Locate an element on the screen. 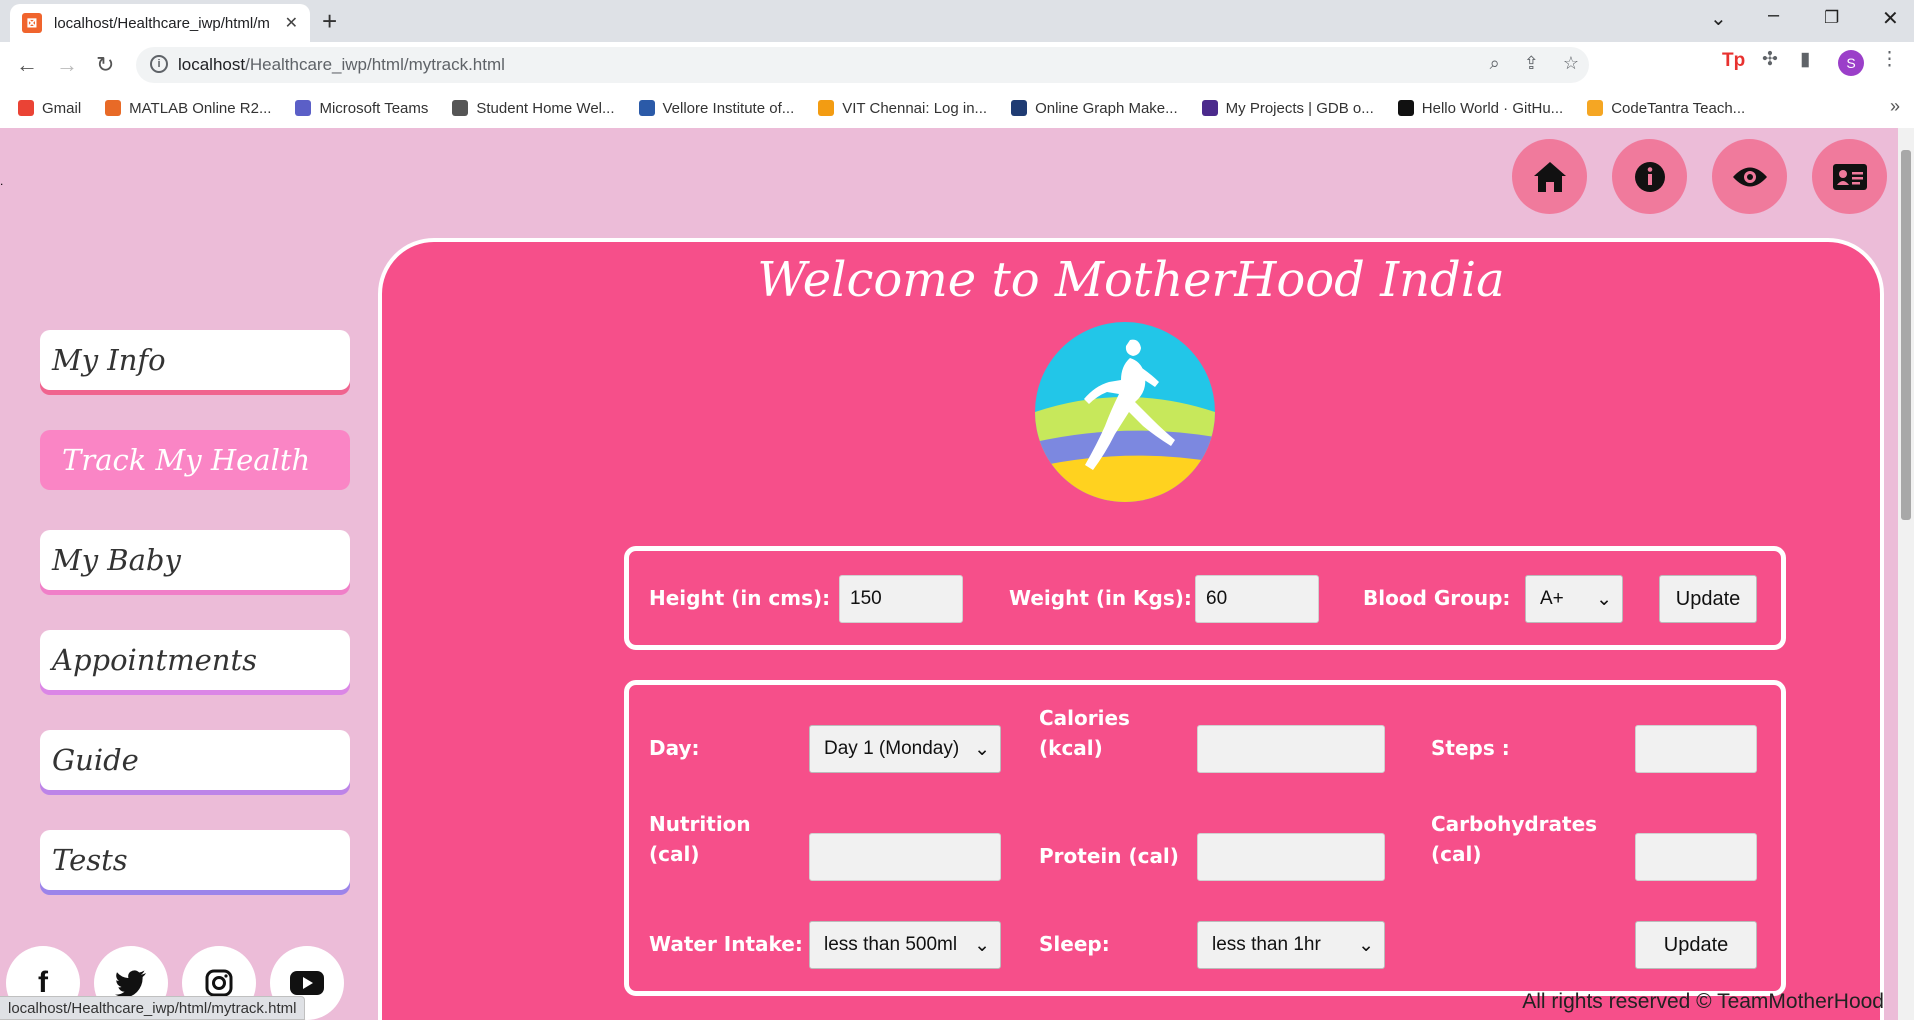  sleep-select: less than 1hr ⌄ is located at coordinates (1291, 945).